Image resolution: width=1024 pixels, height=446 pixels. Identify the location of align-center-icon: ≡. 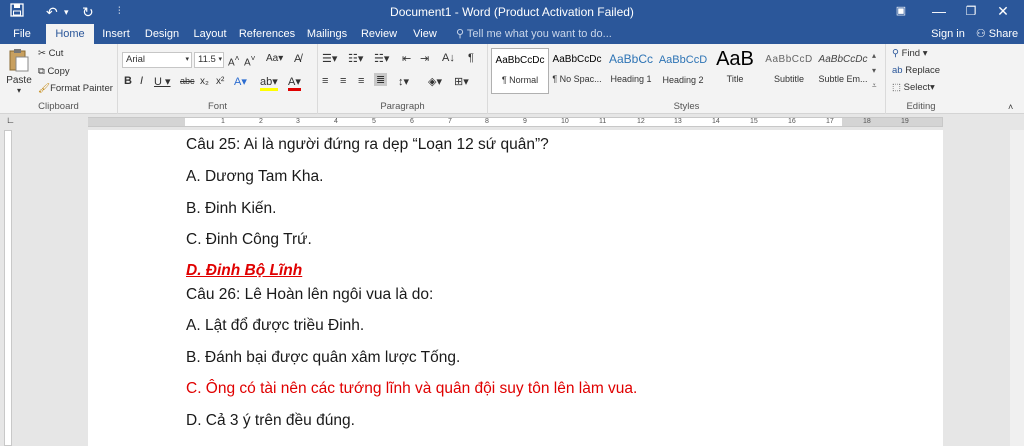
(343, 81).